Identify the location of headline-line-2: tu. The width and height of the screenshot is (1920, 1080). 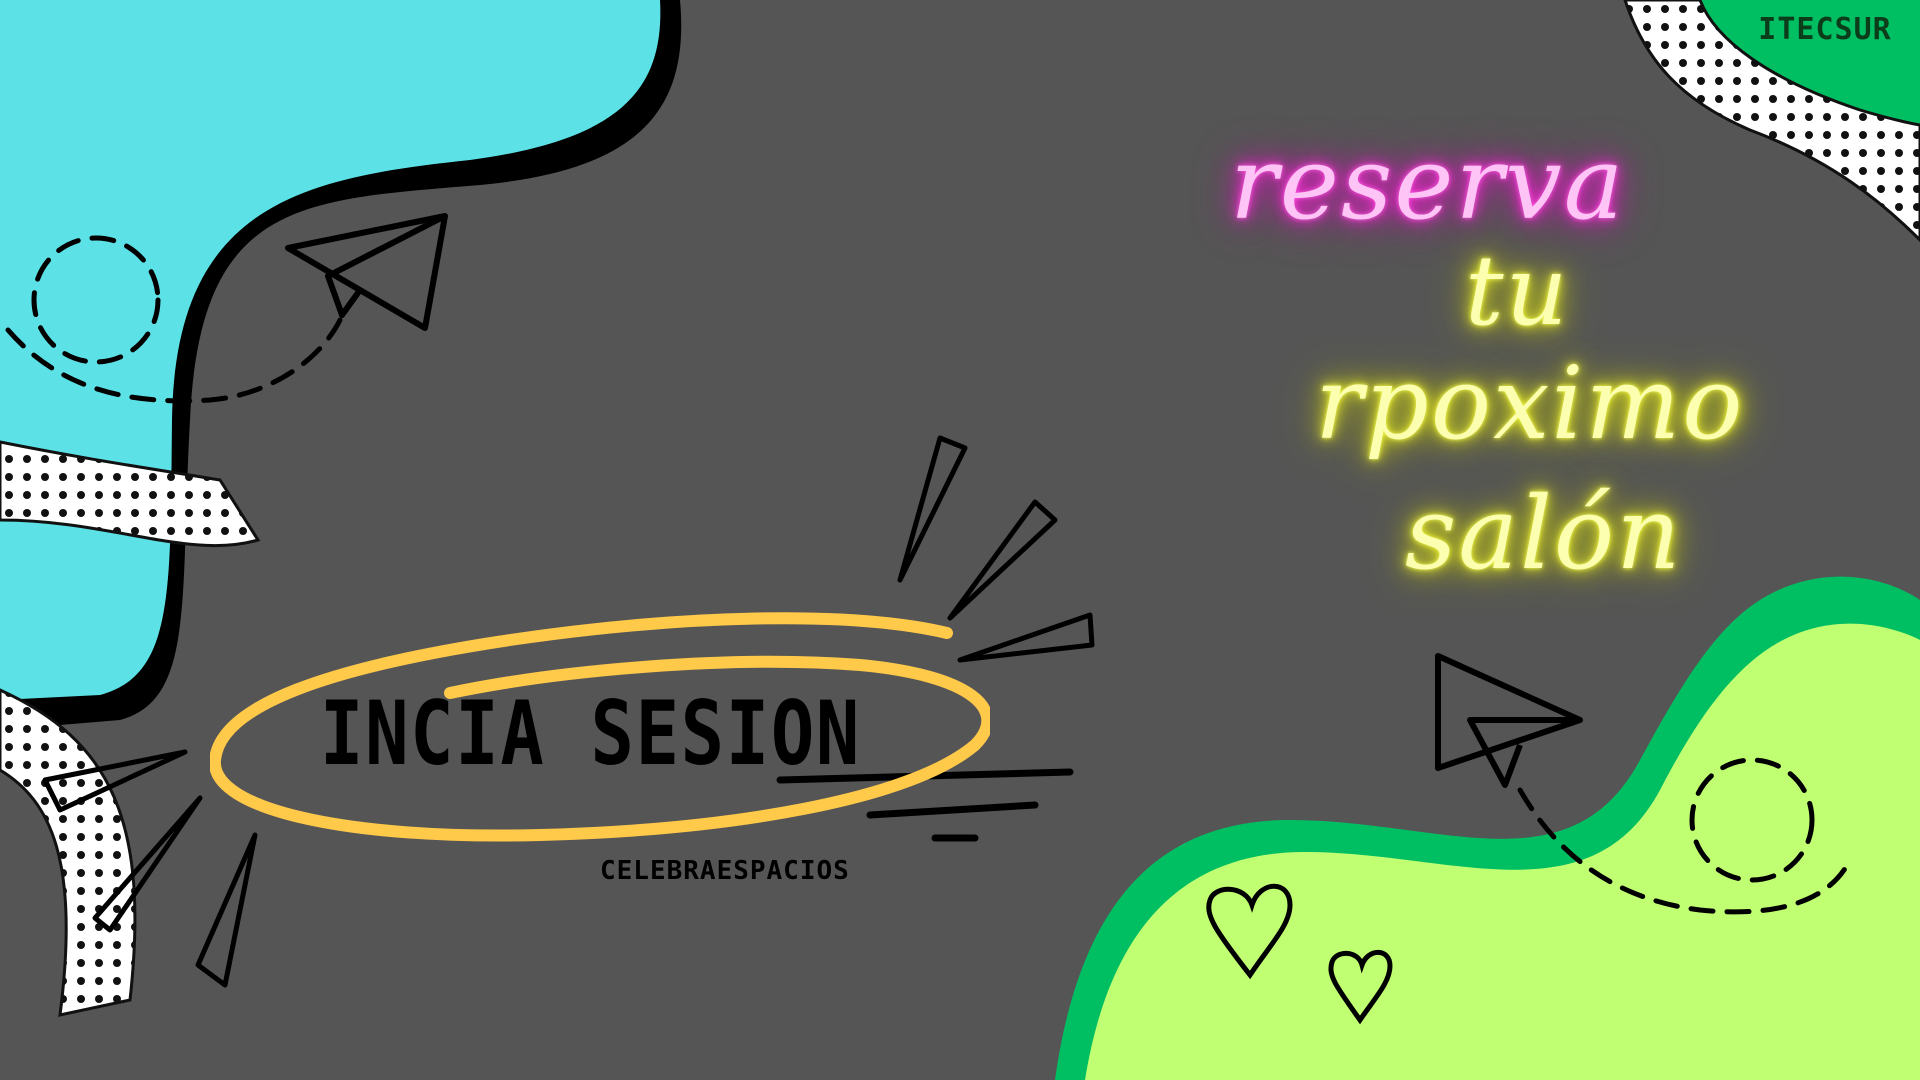
(1517, 291).